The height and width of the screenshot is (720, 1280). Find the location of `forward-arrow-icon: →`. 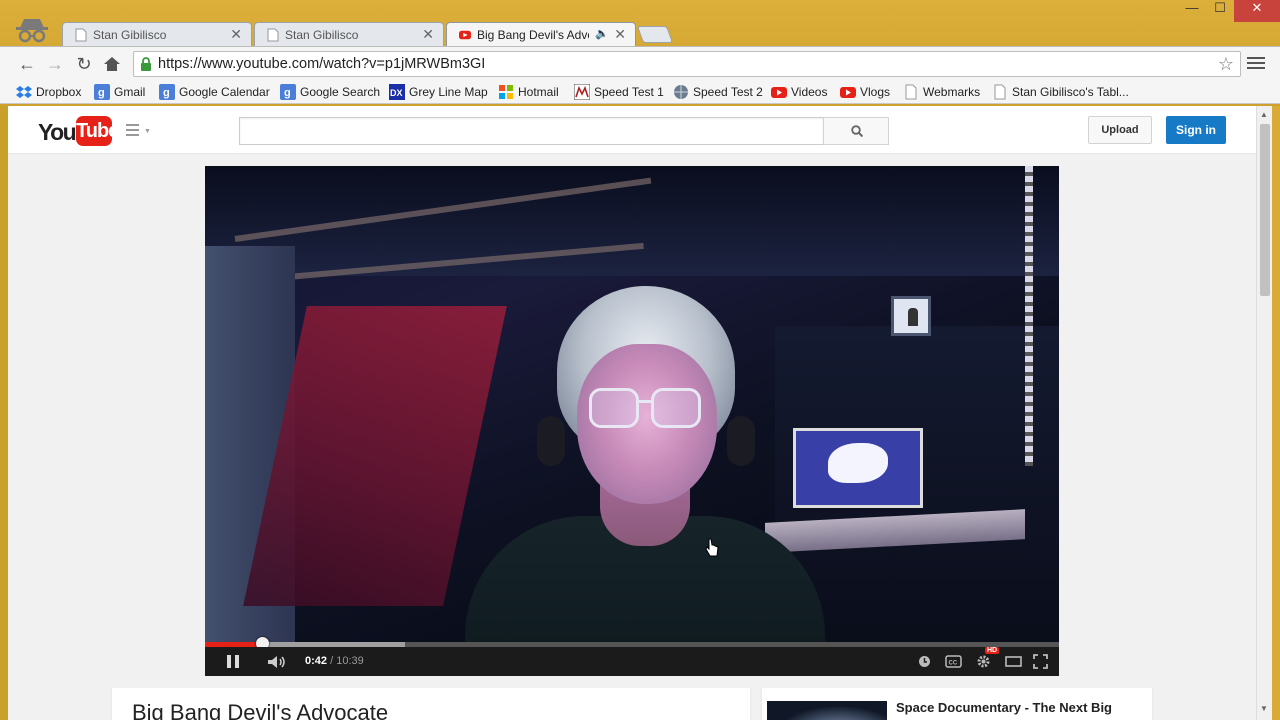

forward-arrow-icon: → is located at coordinates (55, 64).